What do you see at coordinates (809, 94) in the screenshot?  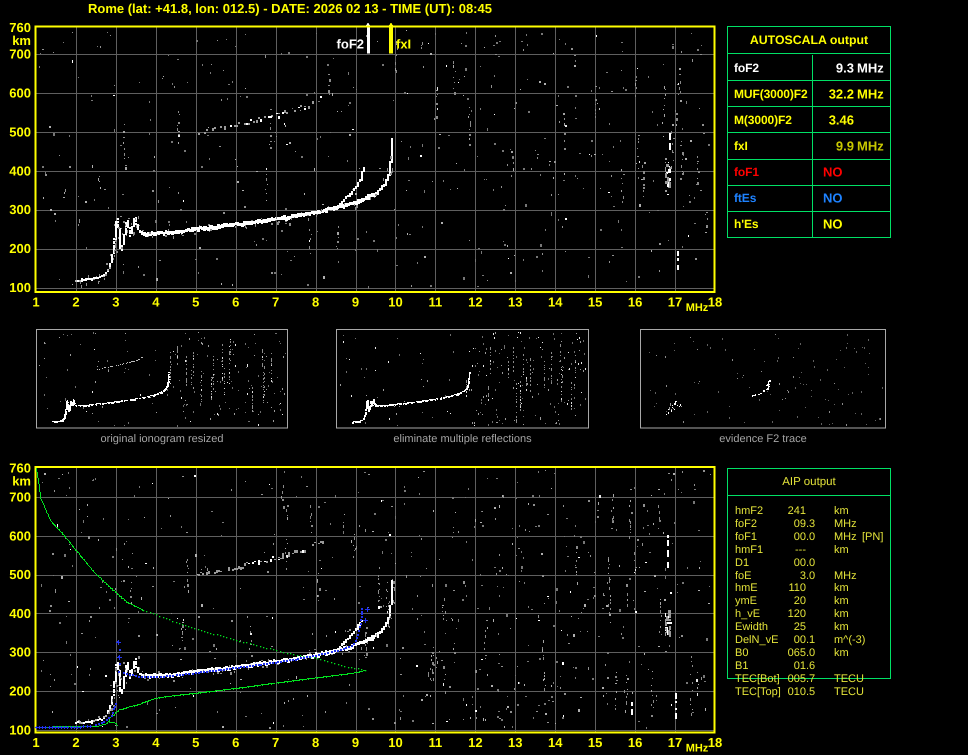 I see `autoscala-row-muf3000f2: MUF(3000)F2 32.2 MHz` at bounding box center [809, 94].